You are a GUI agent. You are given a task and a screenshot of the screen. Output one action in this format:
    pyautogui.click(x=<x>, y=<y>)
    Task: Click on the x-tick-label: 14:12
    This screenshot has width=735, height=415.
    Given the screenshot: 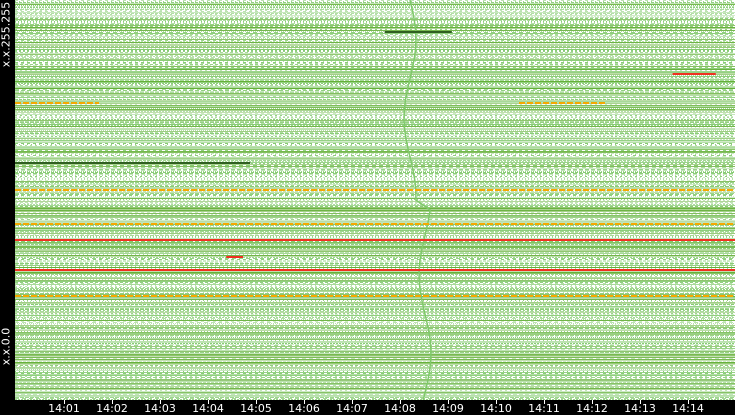 What is the action you would take?
    pyautogui.click(x=592, y=408)
    